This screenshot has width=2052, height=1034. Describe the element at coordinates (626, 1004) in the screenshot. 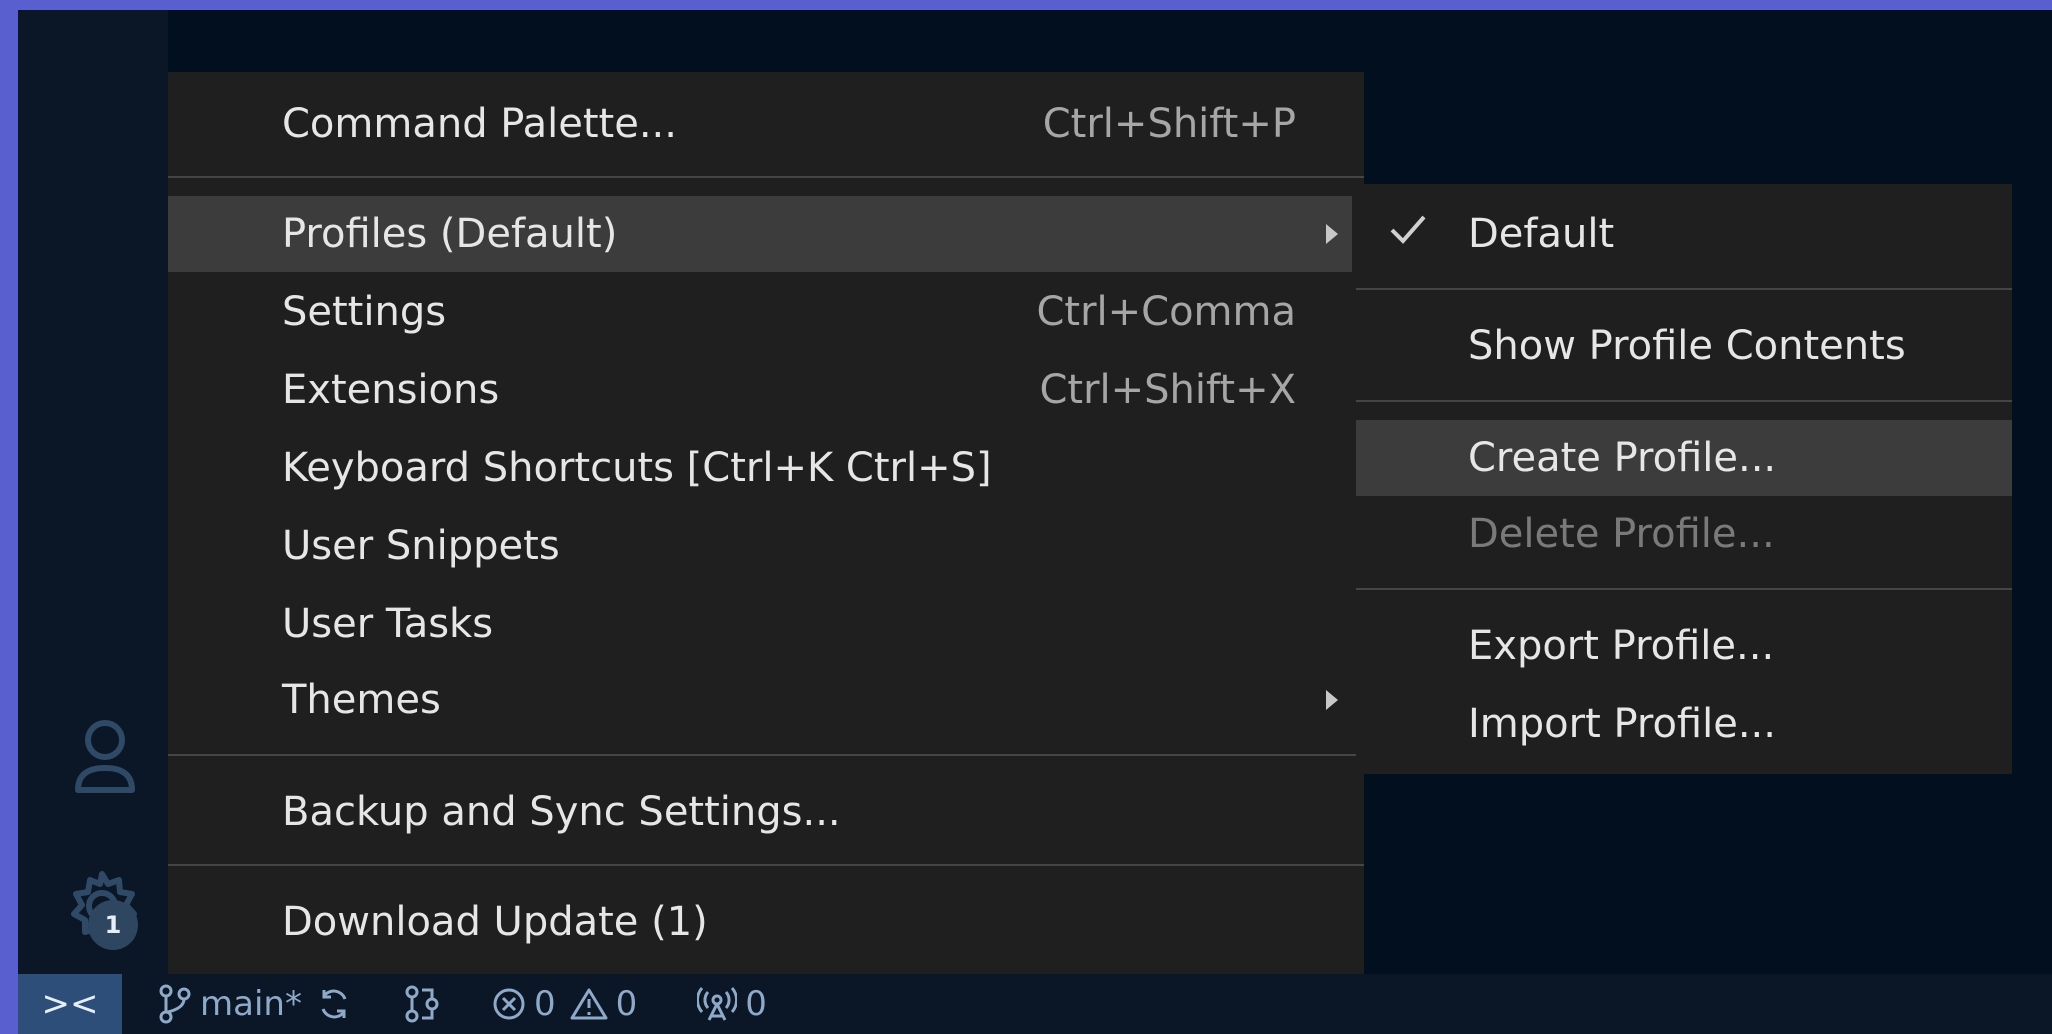

I see `warning-count: 0` at that location.